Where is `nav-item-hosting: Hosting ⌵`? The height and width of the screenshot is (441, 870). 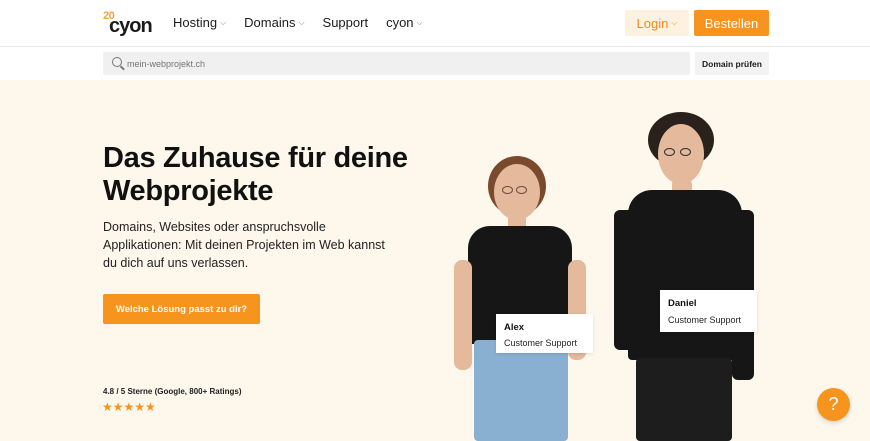
nav-item-hosting: Hosting ⌵ is located at coordinates (199, 22).